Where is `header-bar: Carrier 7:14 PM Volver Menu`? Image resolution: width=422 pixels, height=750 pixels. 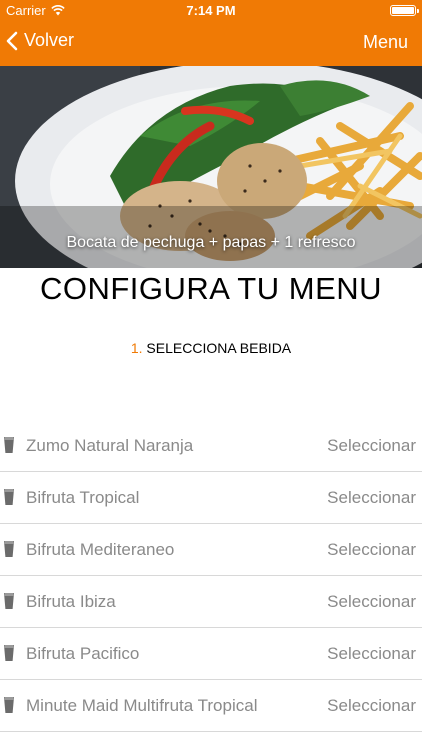 header-bar: Carrier 7:14 PM Volver Menu is located at coordinates (211, 33).